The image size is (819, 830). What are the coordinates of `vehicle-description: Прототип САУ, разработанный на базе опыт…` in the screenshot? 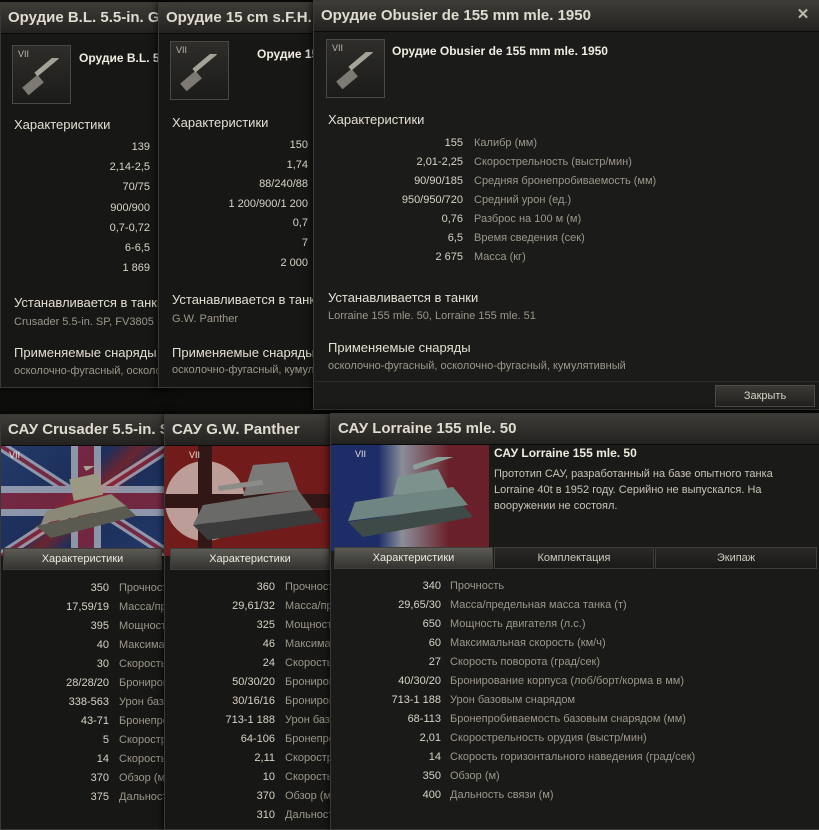 It's located at (633, 490).